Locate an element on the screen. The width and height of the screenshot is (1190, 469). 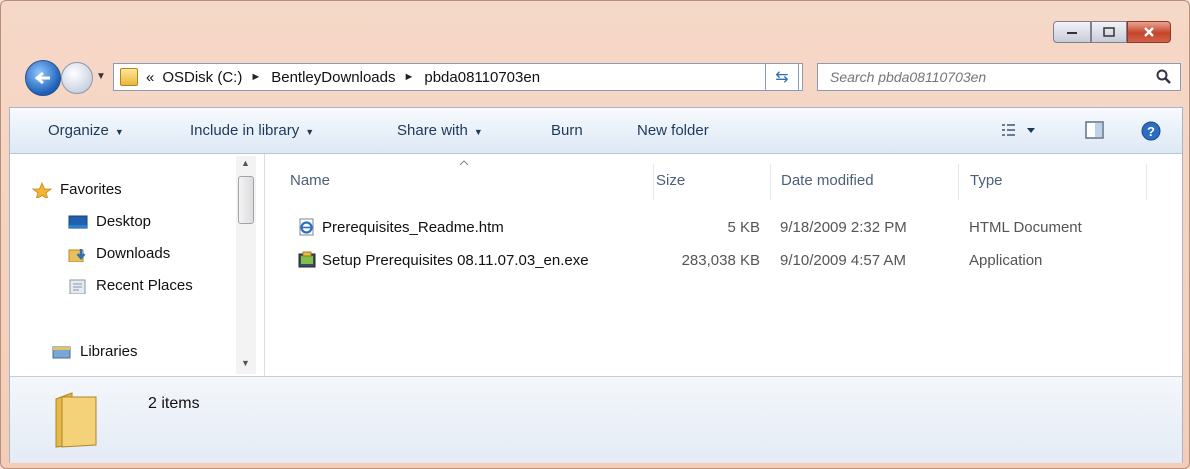
file-date-modified: 9/18/2009 2:32 PM is located at coordinates (843, 227).